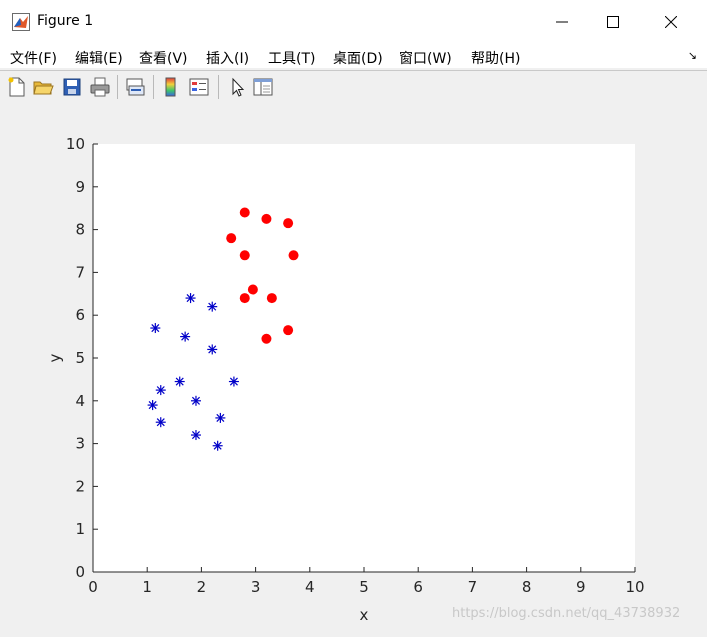 The height and width of the screenshot is (637, 707). What do you see at coordinates (80, 444) in the screenshot?
I see `y-tick-label: 3` at bounding box center [80, 444].